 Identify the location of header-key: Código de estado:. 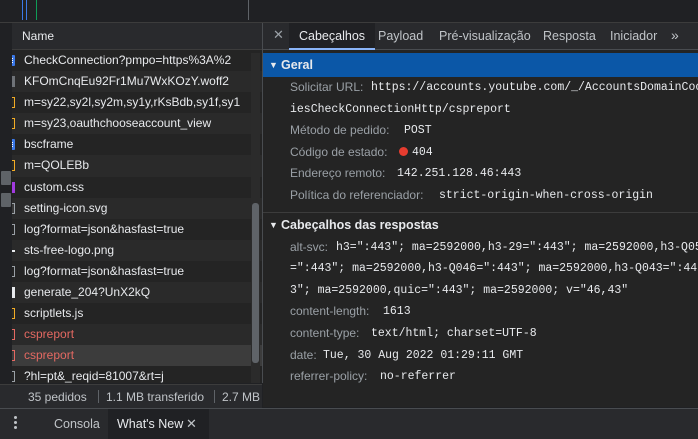
(339, 151).